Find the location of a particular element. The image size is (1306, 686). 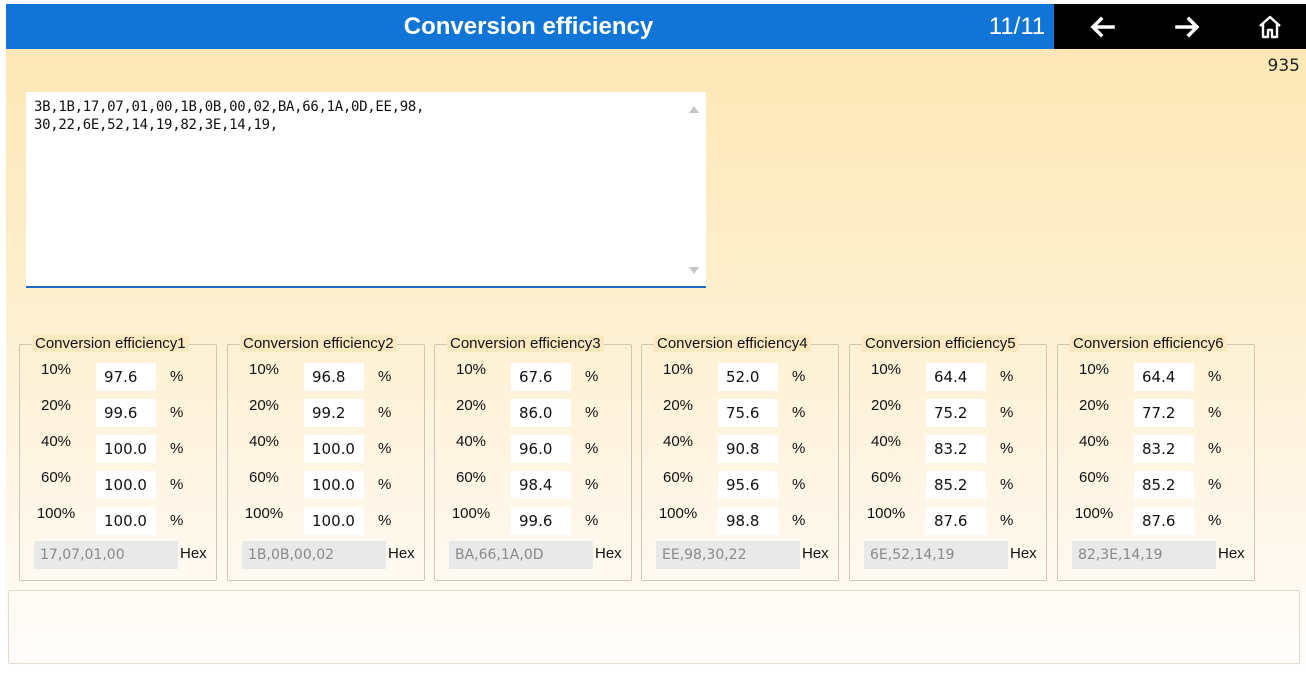

efficiency-row: 20% 77.2% is located at coordinates (1156, 411).